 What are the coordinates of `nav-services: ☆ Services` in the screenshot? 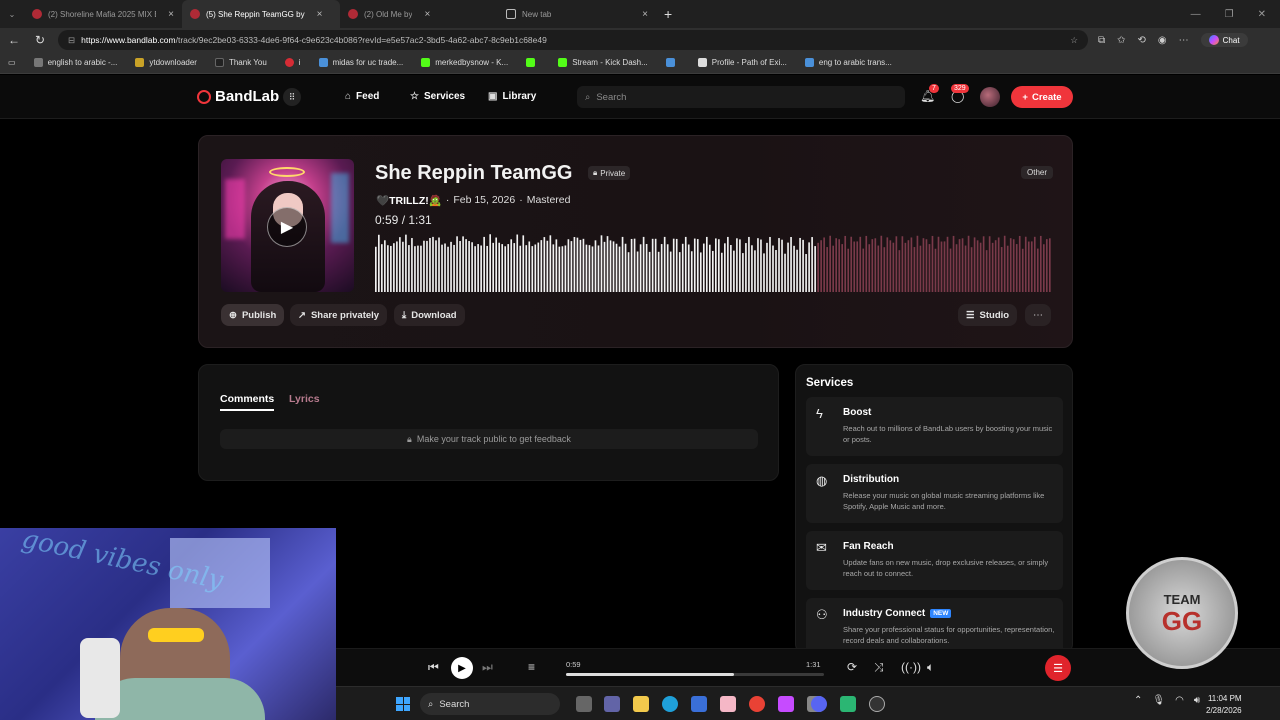 It's located at (437, 96).